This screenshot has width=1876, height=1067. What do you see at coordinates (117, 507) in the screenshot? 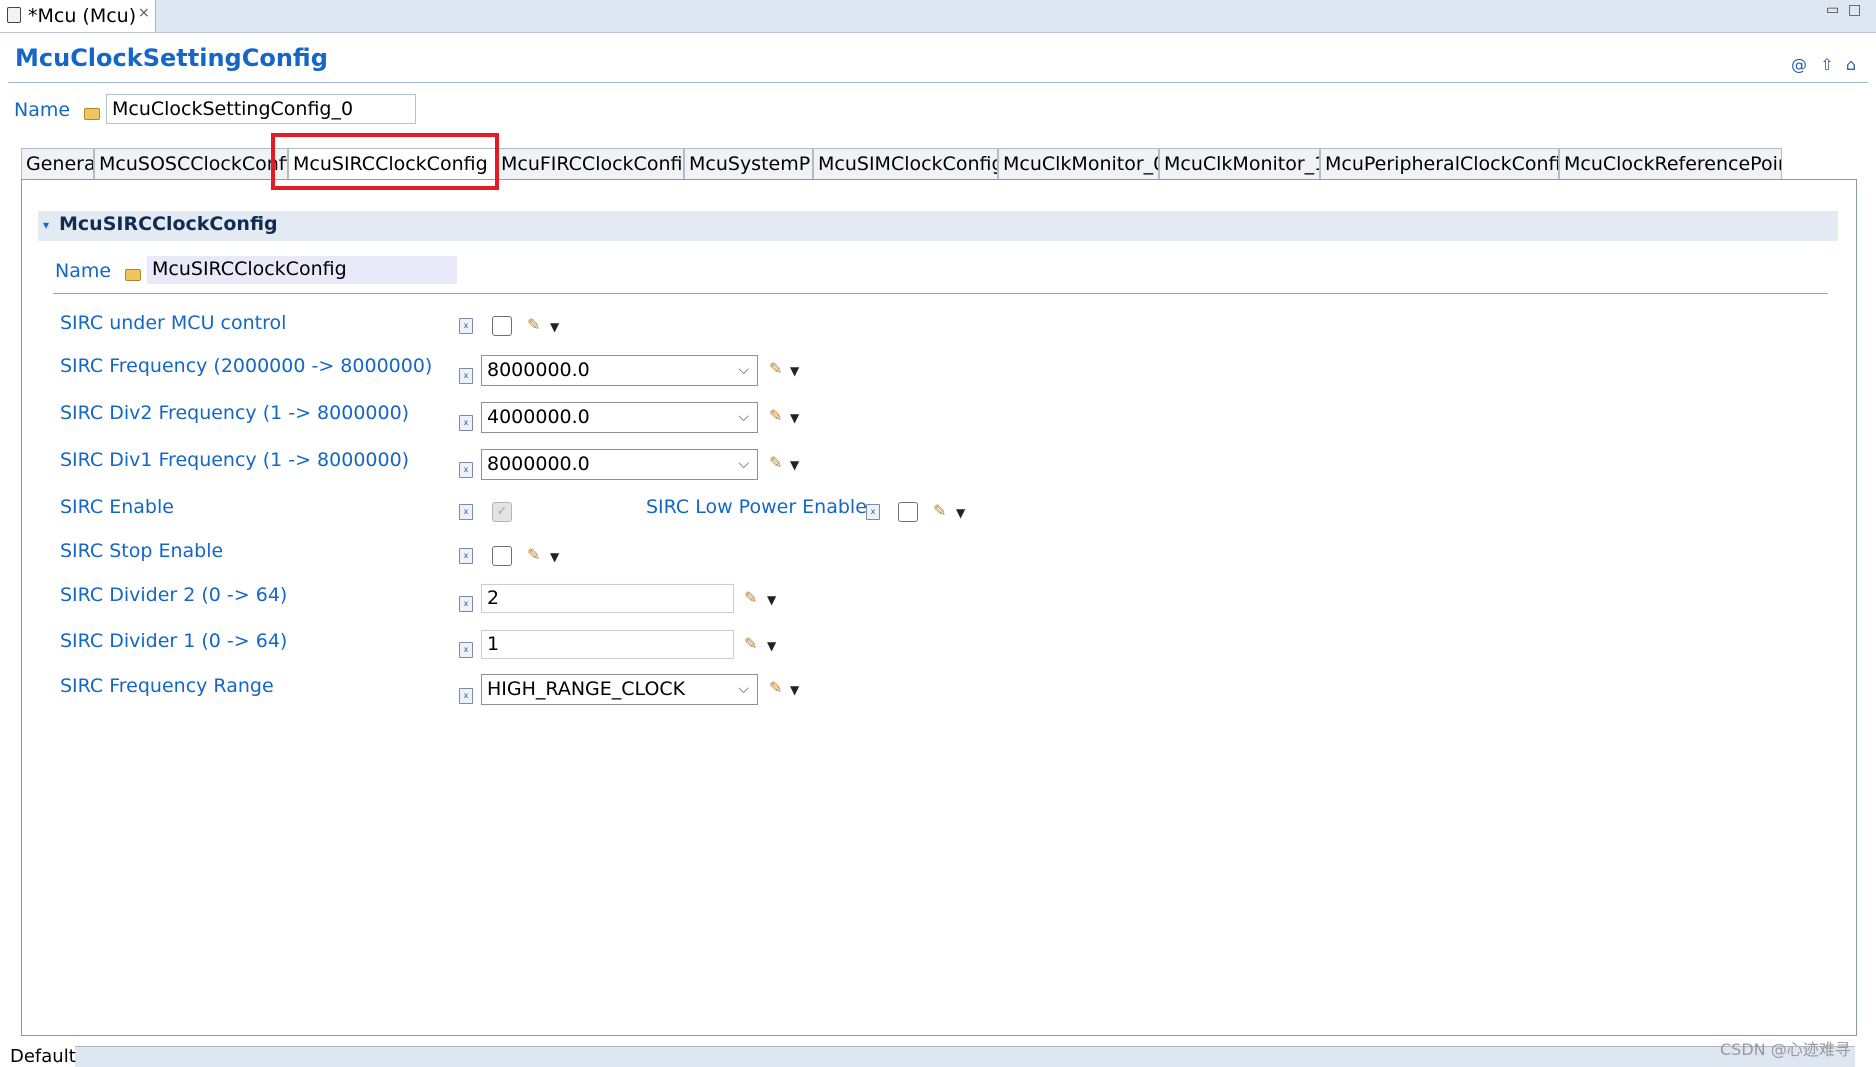
I see `sirc-enable-label: SIRC Enable` at bounding box center [117, 507].